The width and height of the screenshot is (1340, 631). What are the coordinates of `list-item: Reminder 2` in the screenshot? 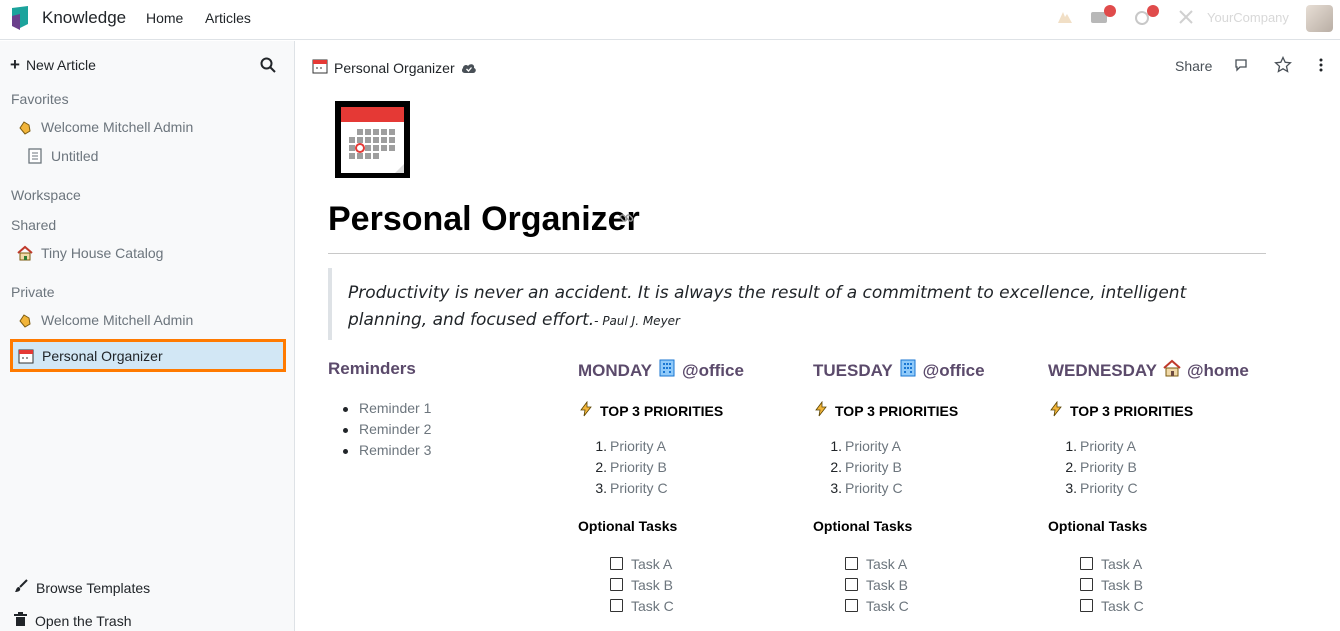 It's located at (385, 431).